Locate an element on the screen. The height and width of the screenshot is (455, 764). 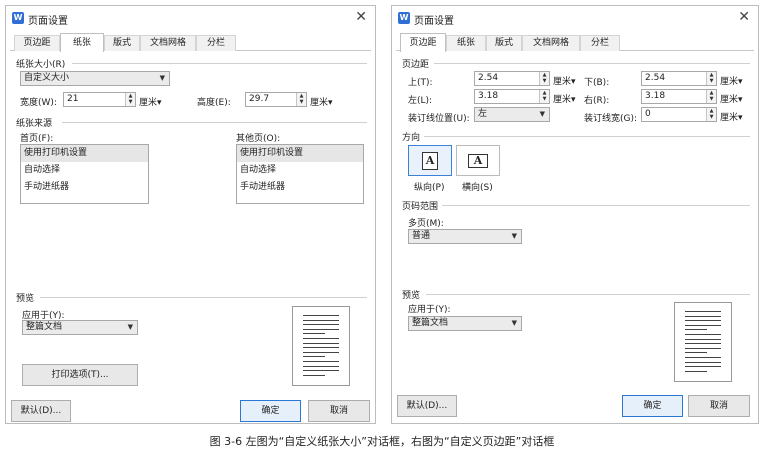
dropdown-arrow-icon: ▼ is located at coordinates (514, 323).